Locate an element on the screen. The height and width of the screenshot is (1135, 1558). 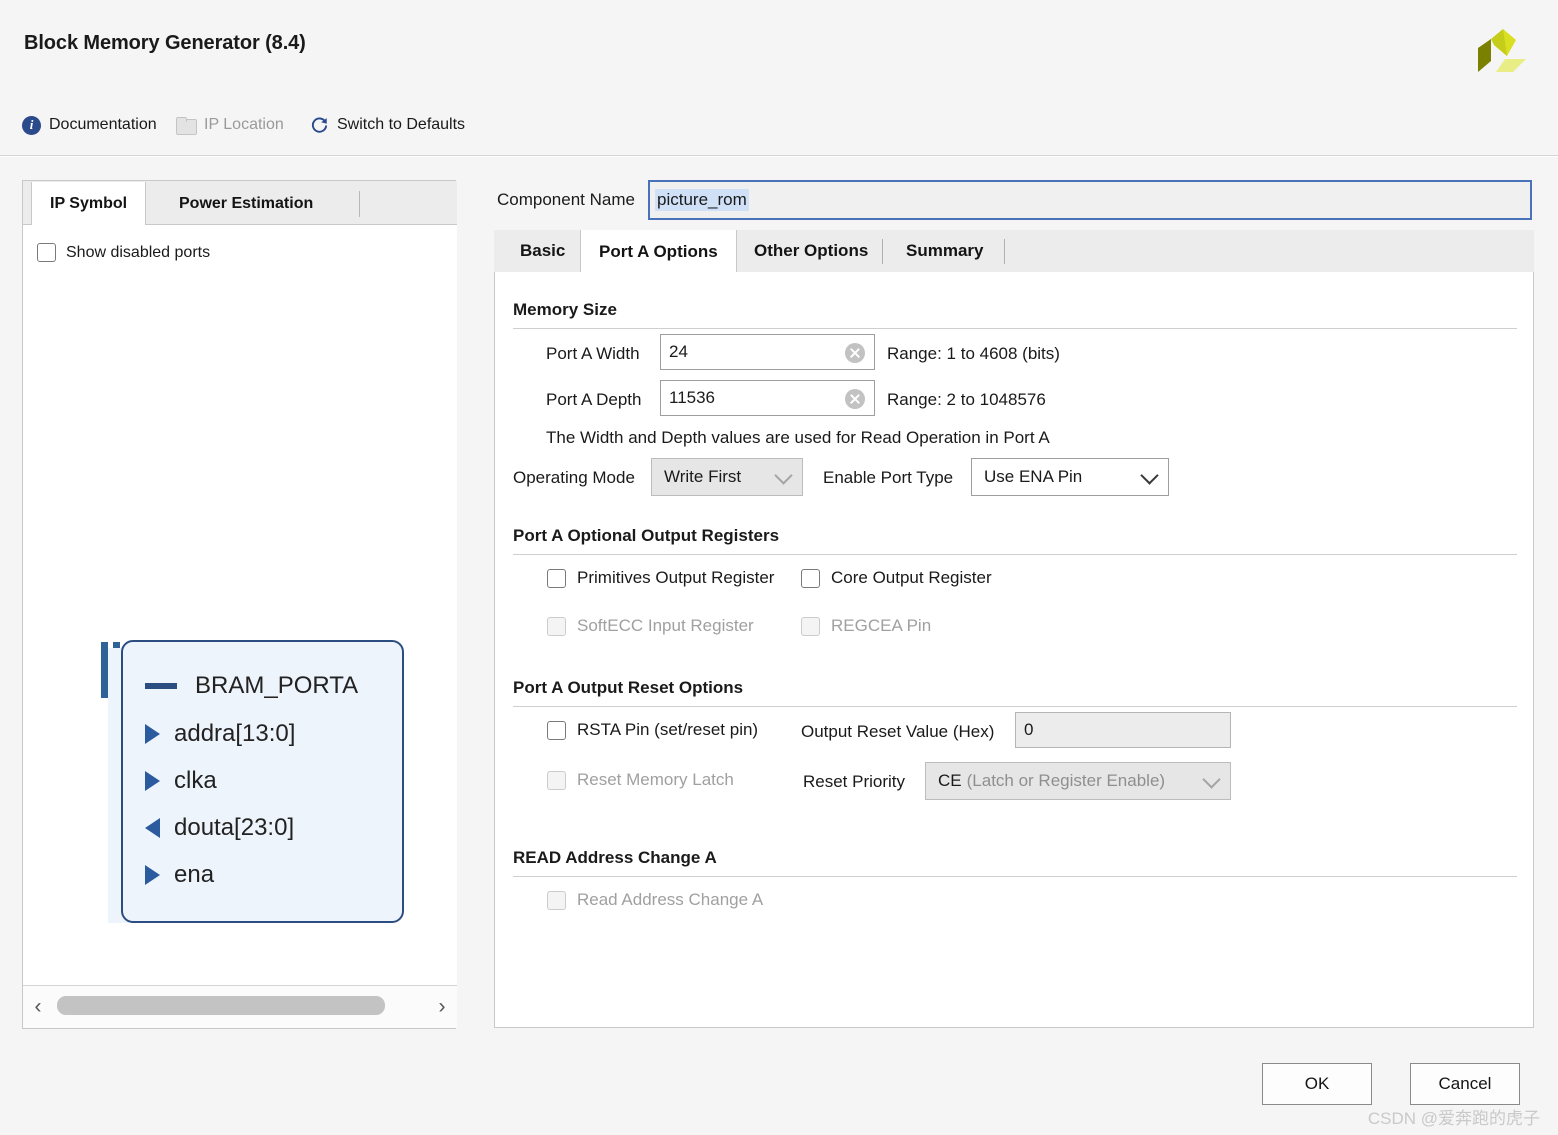
horizontal-scrollbar: ‹ › is located at coordinates (240, 1006).